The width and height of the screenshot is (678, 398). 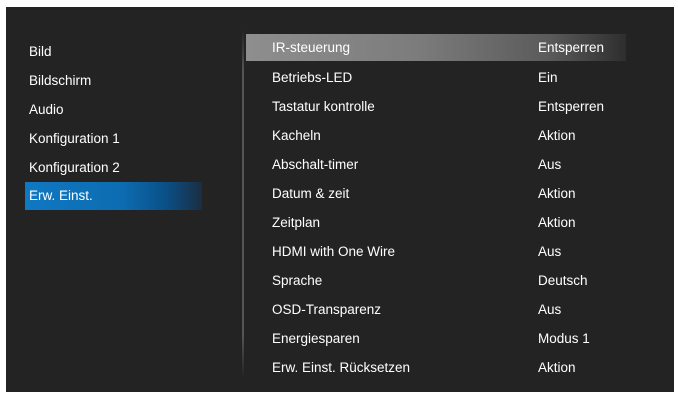 What do you see at coordinates (311, 47) in the screenshot?
I see `setting-label: IR-steuerung` at bounding box center [311, 47].